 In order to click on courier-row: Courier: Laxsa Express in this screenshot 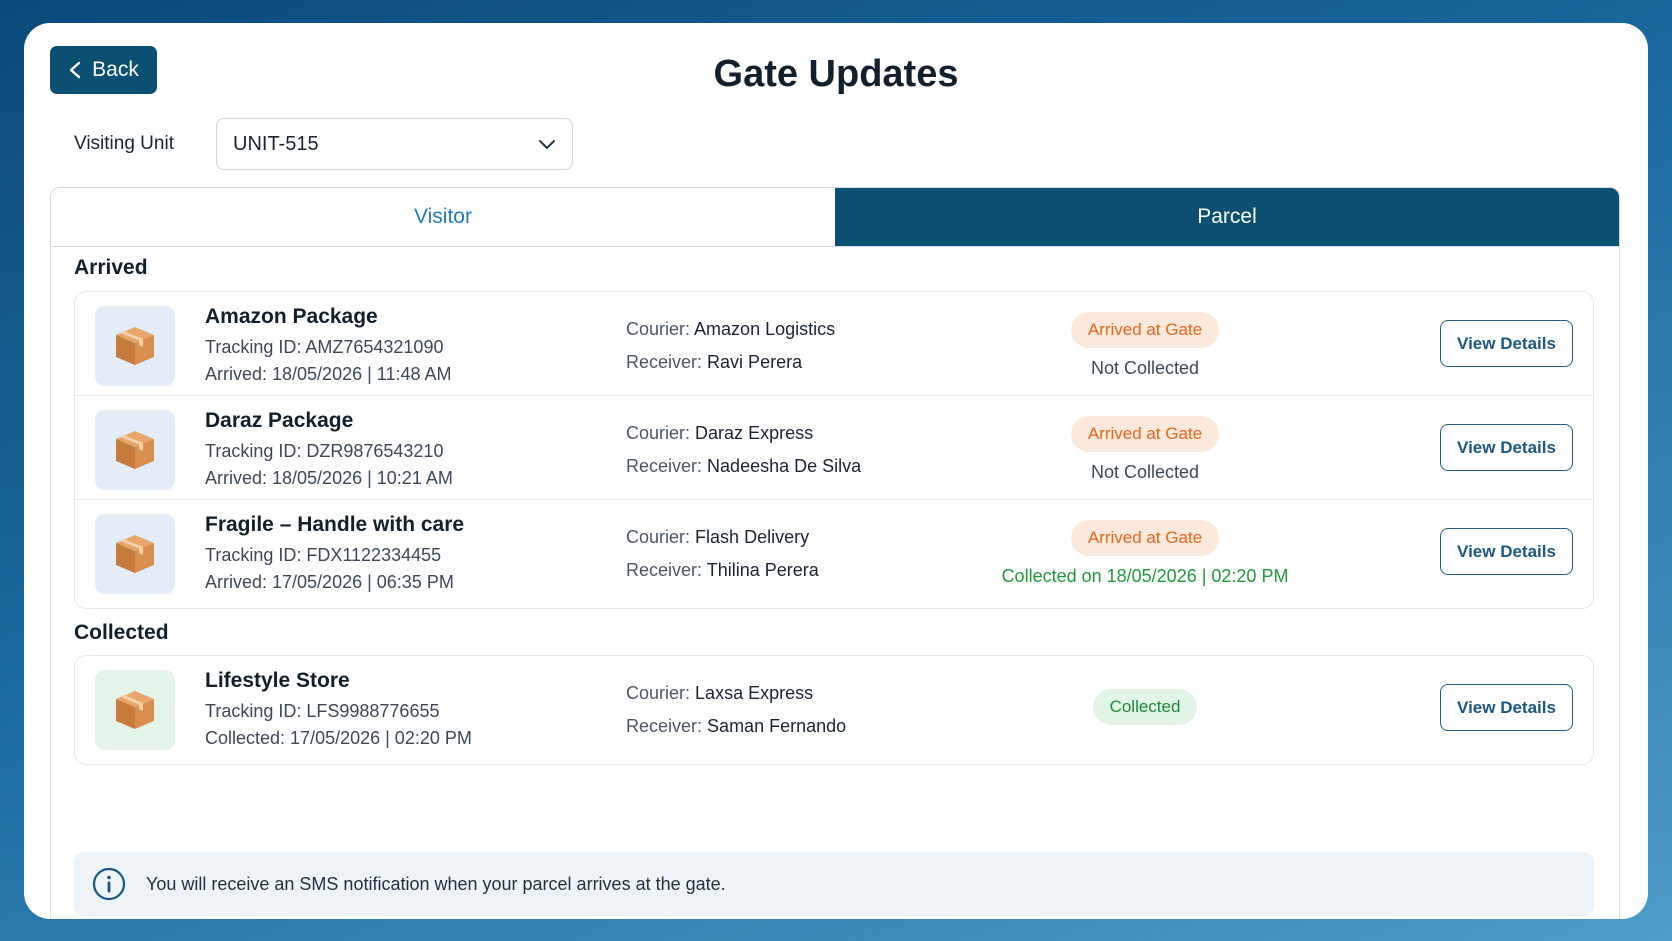, I will do `click(720, 693)`.